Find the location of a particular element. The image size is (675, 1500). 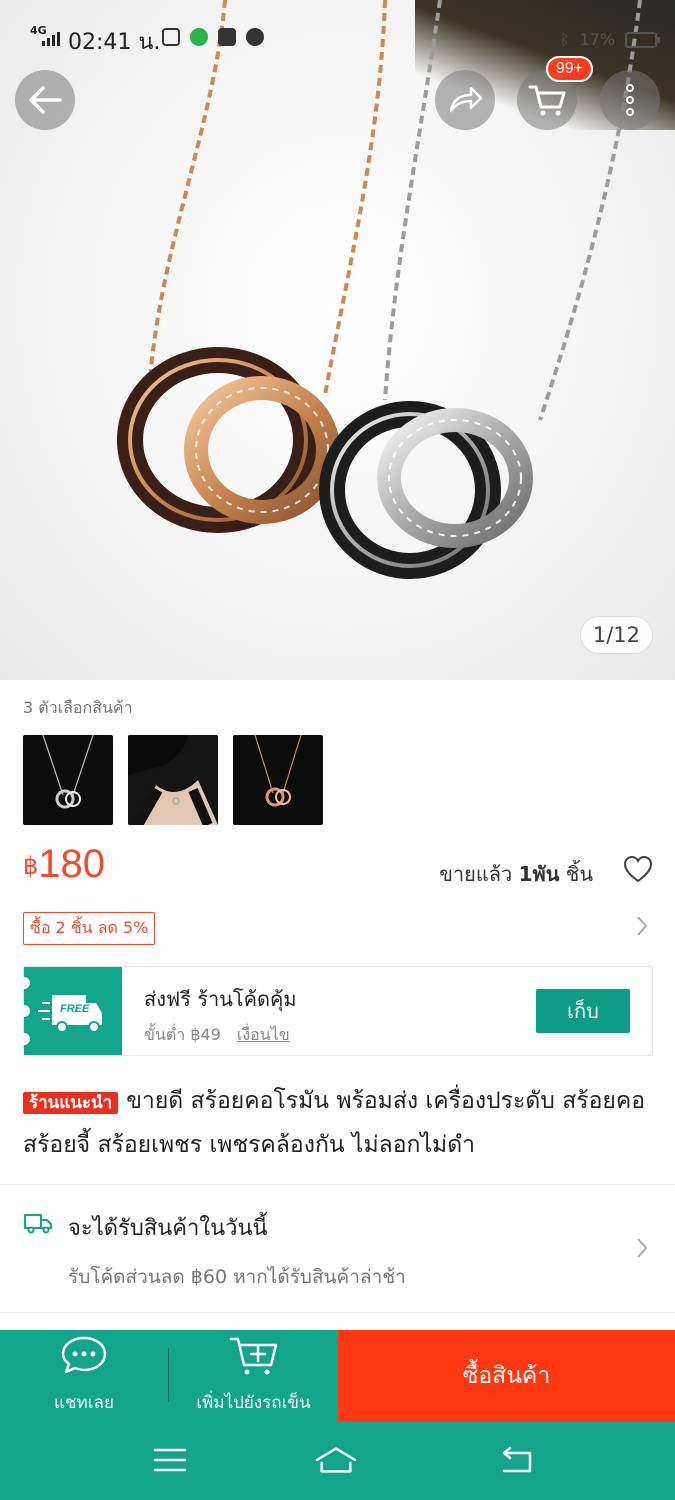

arrow-left-icon is located at coordinates (45, 100).